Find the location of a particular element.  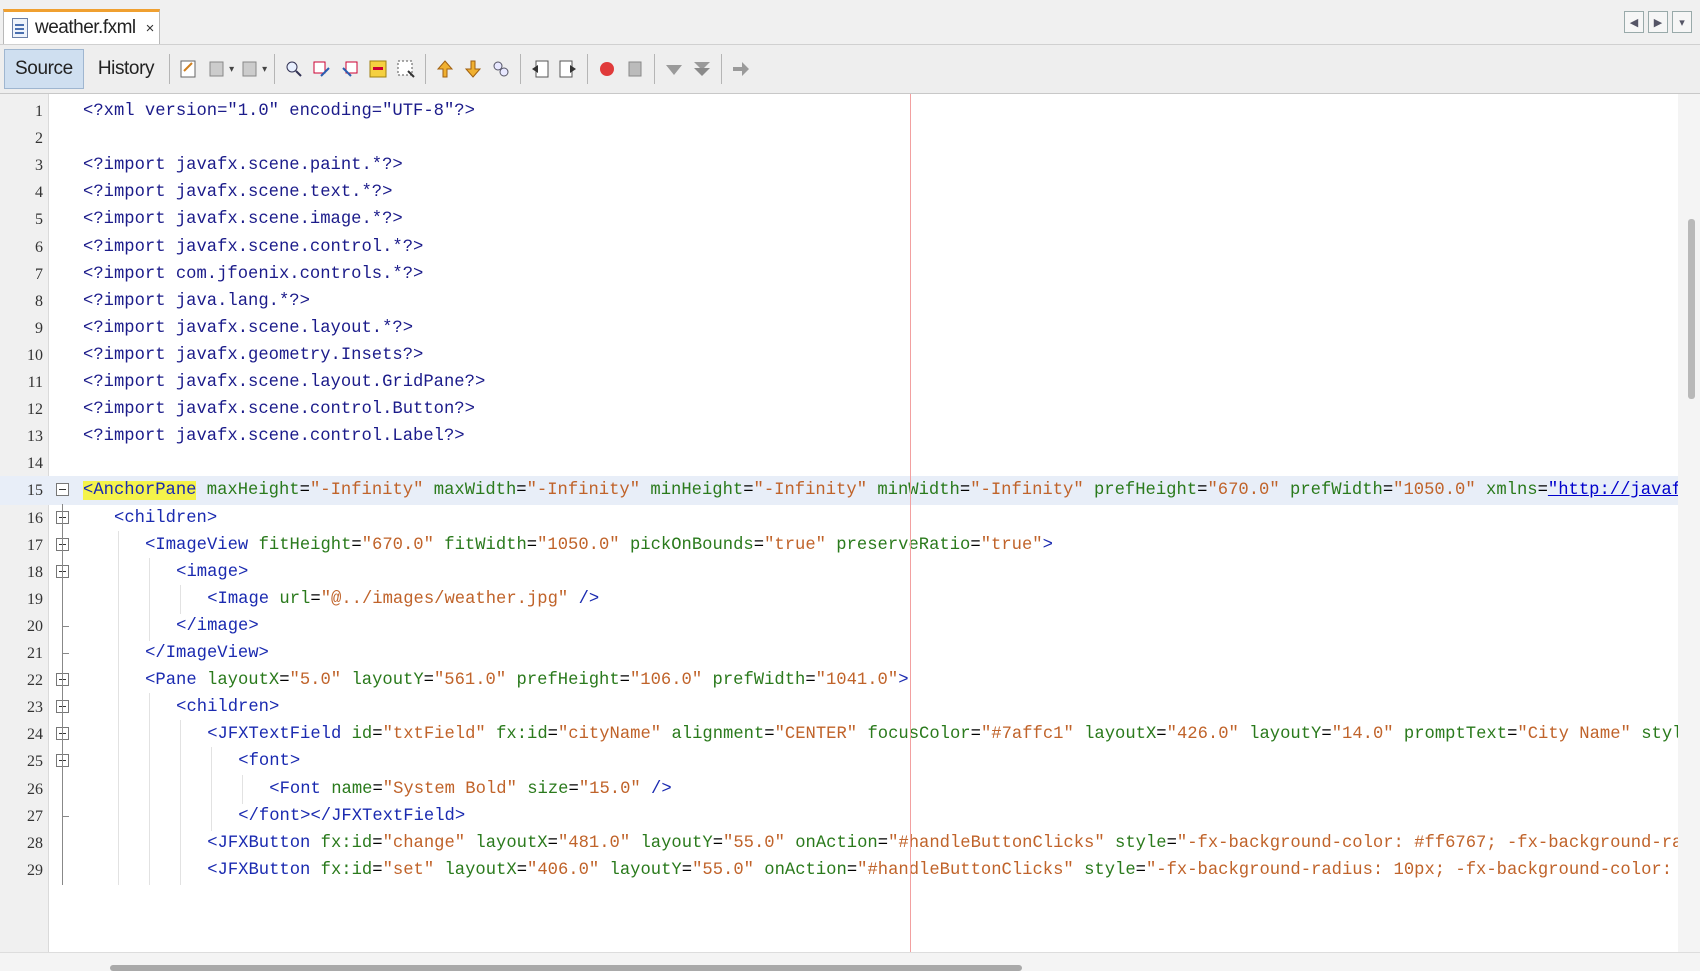

tab-source: Source is located at coordinates (44, 69).